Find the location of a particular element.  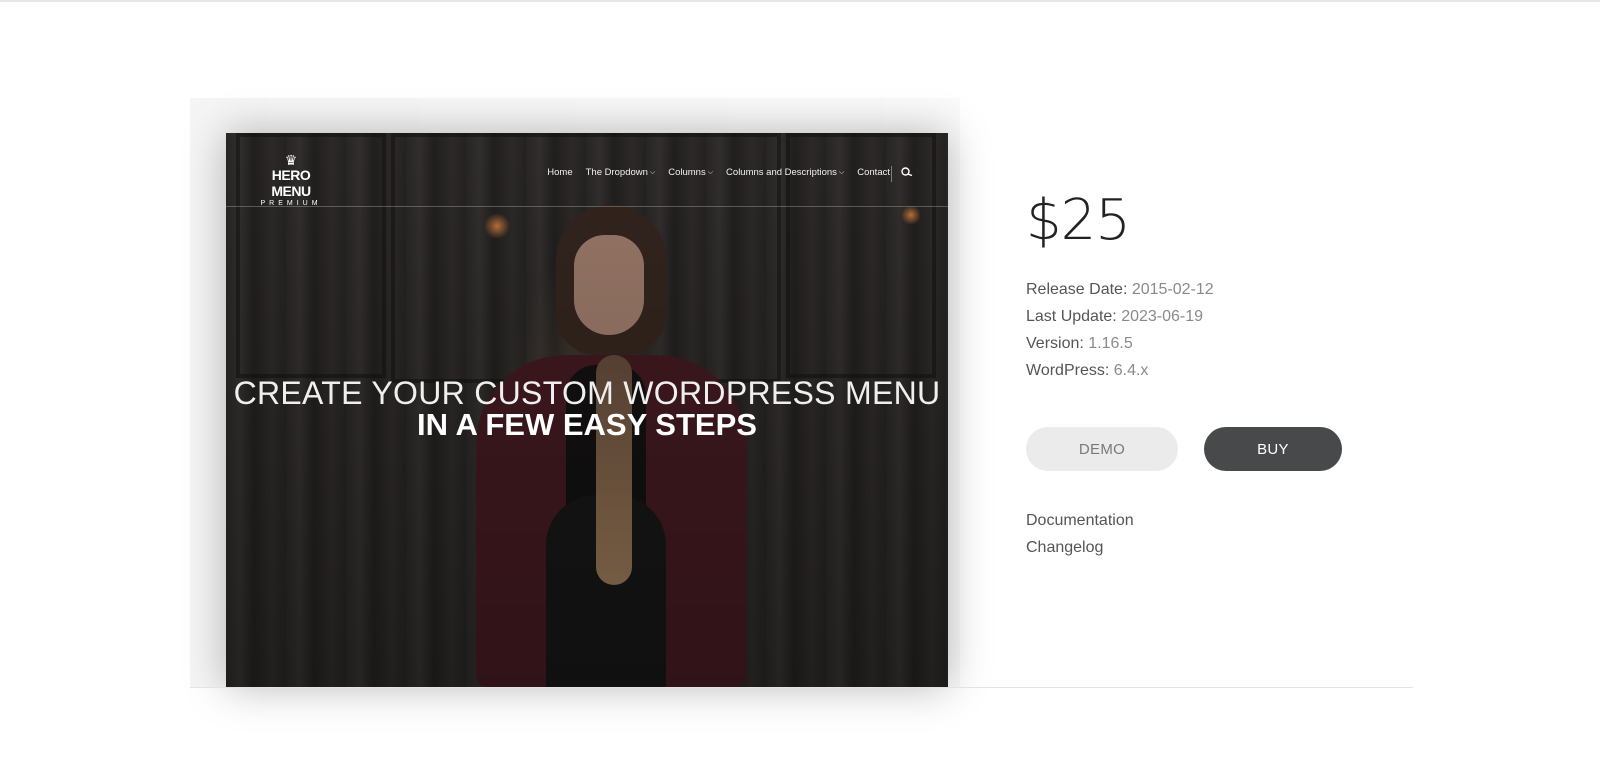

section-divider is located at coordinates (801, 687).